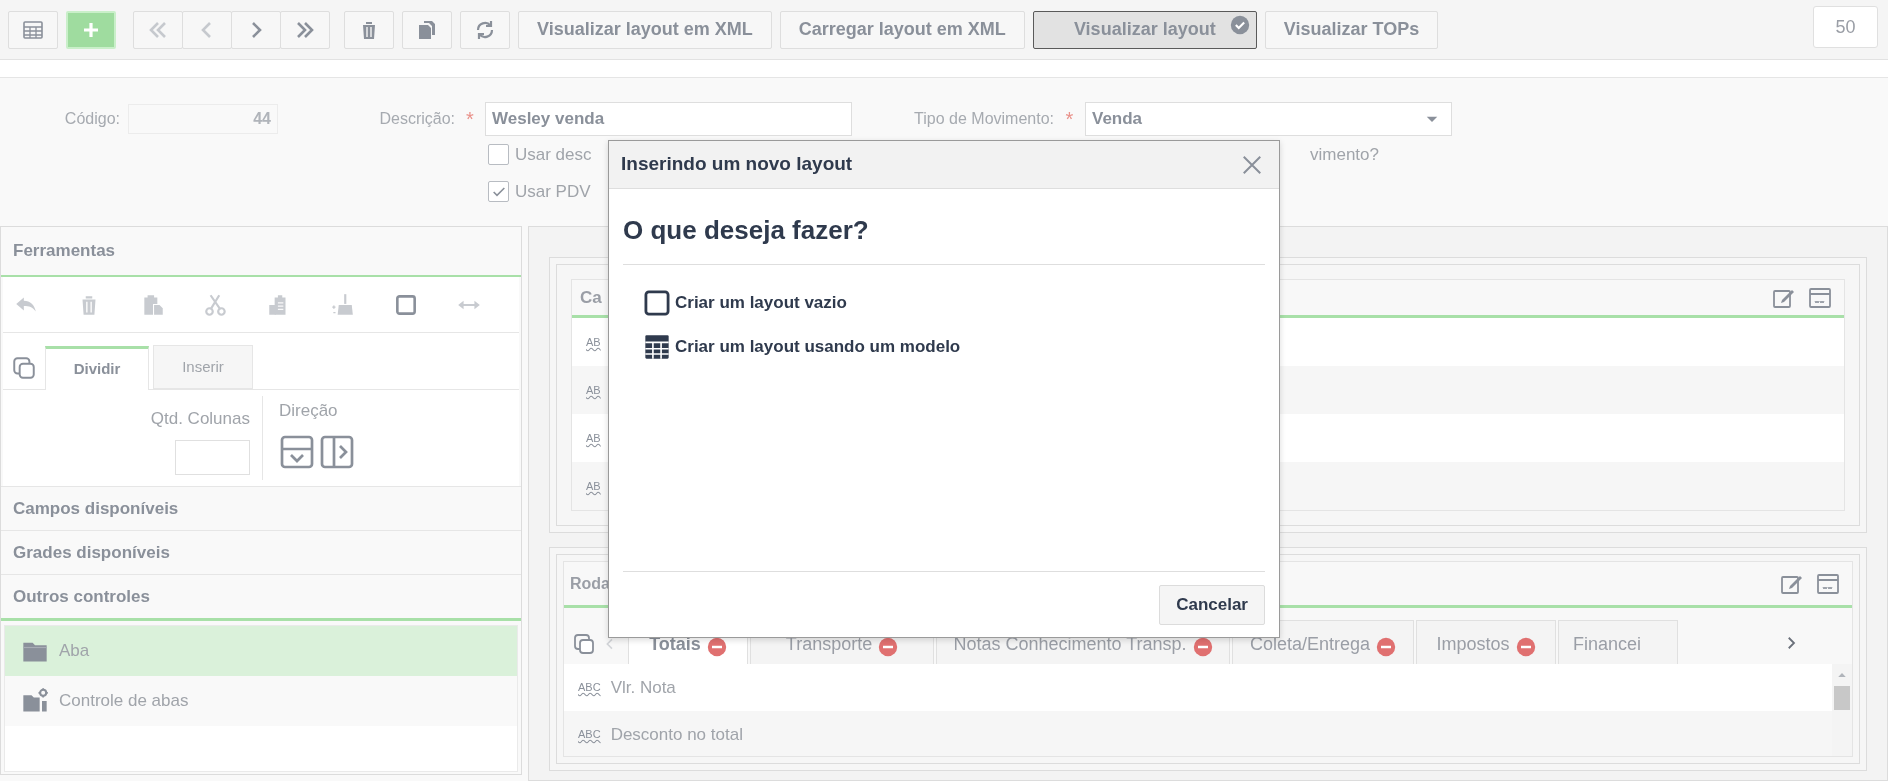 The image size is (1888, 781). What do you see at coordinates (1842, 698) in the screenshot?
I see `scrollbar-thumb` at bounding box center [1842, 698].